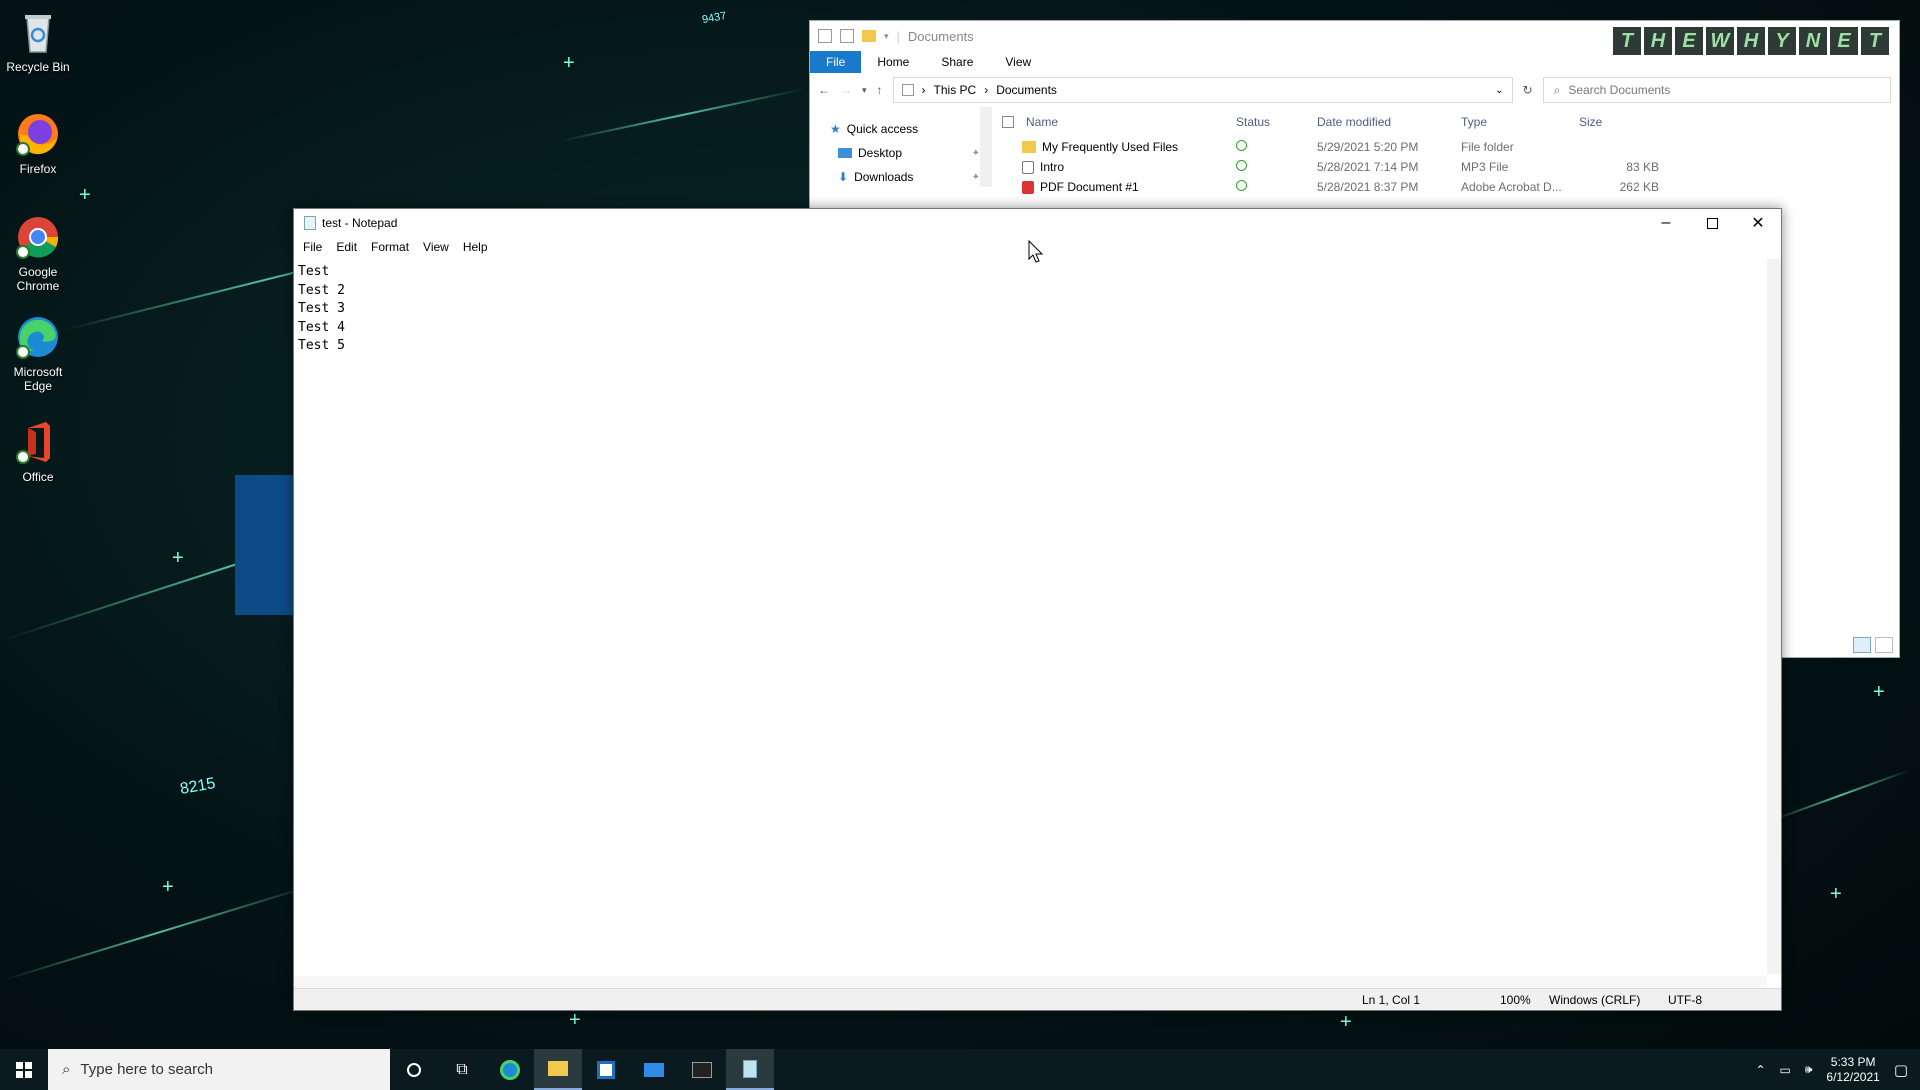 The height and width of the screenshot is (1090, 1920). I want to click on minimize-button: –, so click(1666, 223).